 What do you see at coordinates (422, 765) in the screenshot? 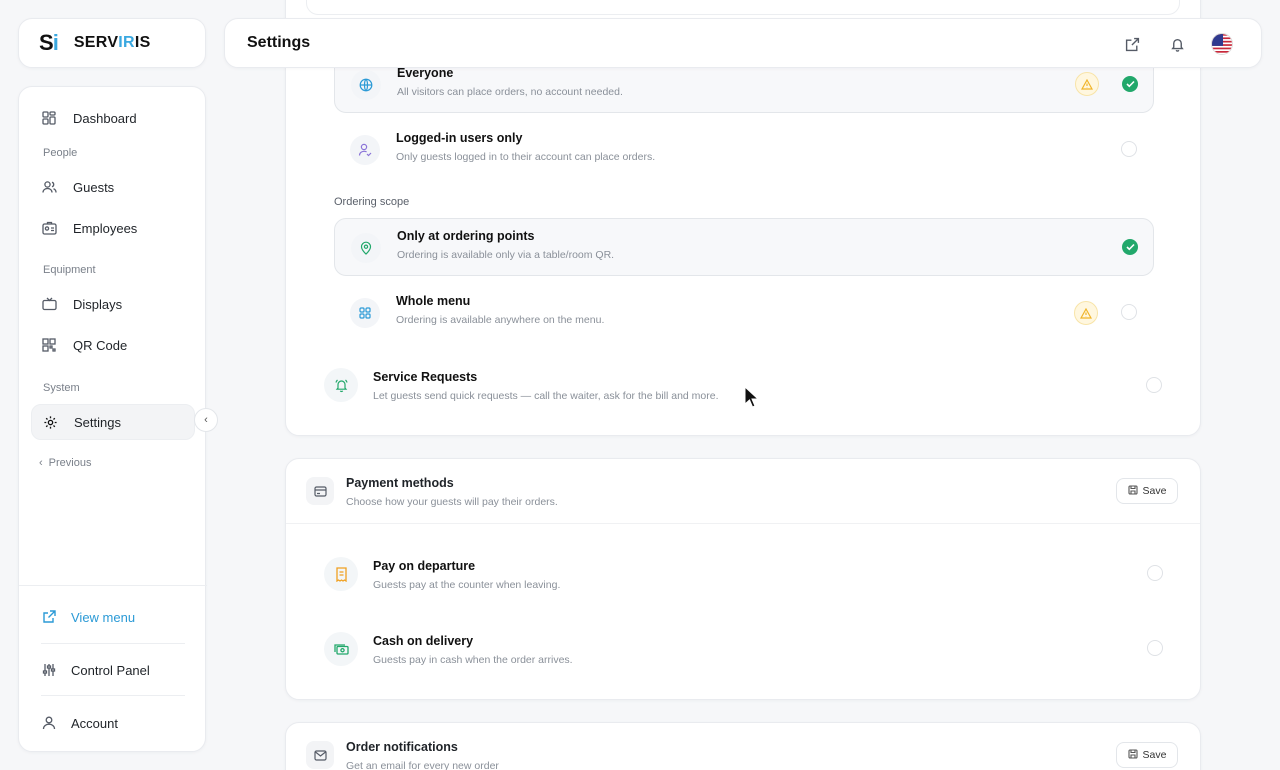
I see `section-desc: Get an email for every new order` at bounding box center [422, 765].